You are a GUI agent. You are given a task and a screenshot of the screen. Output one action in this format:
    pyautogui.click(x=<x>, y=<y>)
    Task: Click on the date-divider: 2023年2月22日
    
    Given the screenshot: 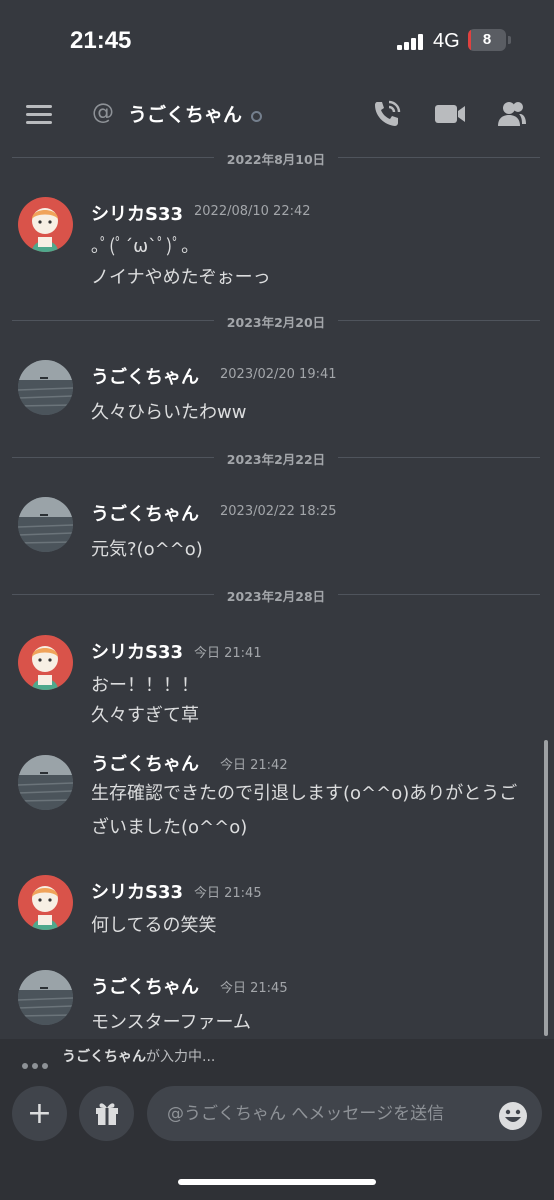 What is the action you would take?
    pyautogui.click(x=276, y=457)
    